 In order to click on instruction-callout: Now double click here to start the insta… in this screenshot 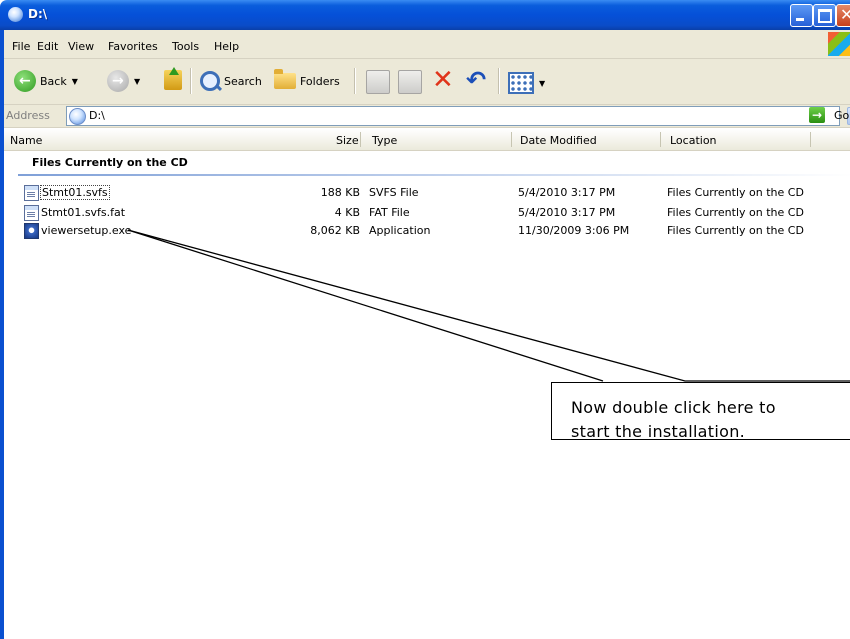, I will do `click(700, 411)`.